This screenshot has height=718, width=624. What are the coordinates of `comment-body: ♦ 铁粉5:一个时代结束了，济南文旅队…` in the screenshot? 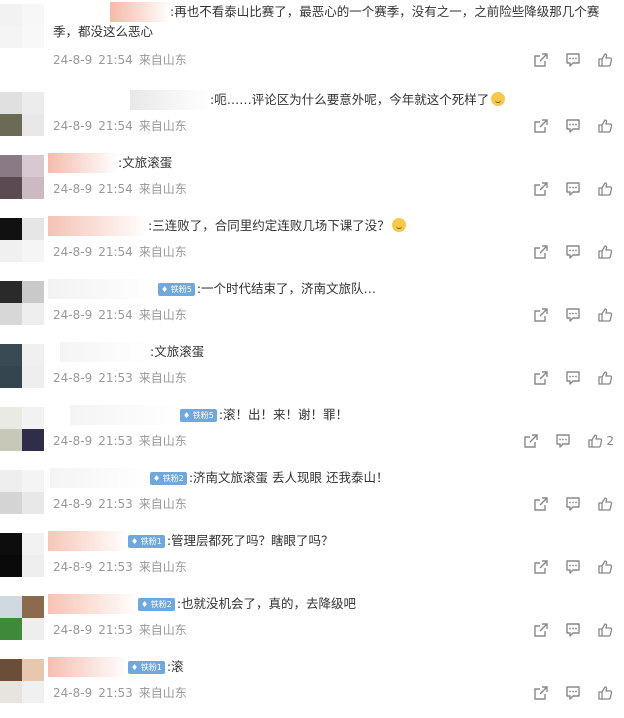 It's located at (334, 289).